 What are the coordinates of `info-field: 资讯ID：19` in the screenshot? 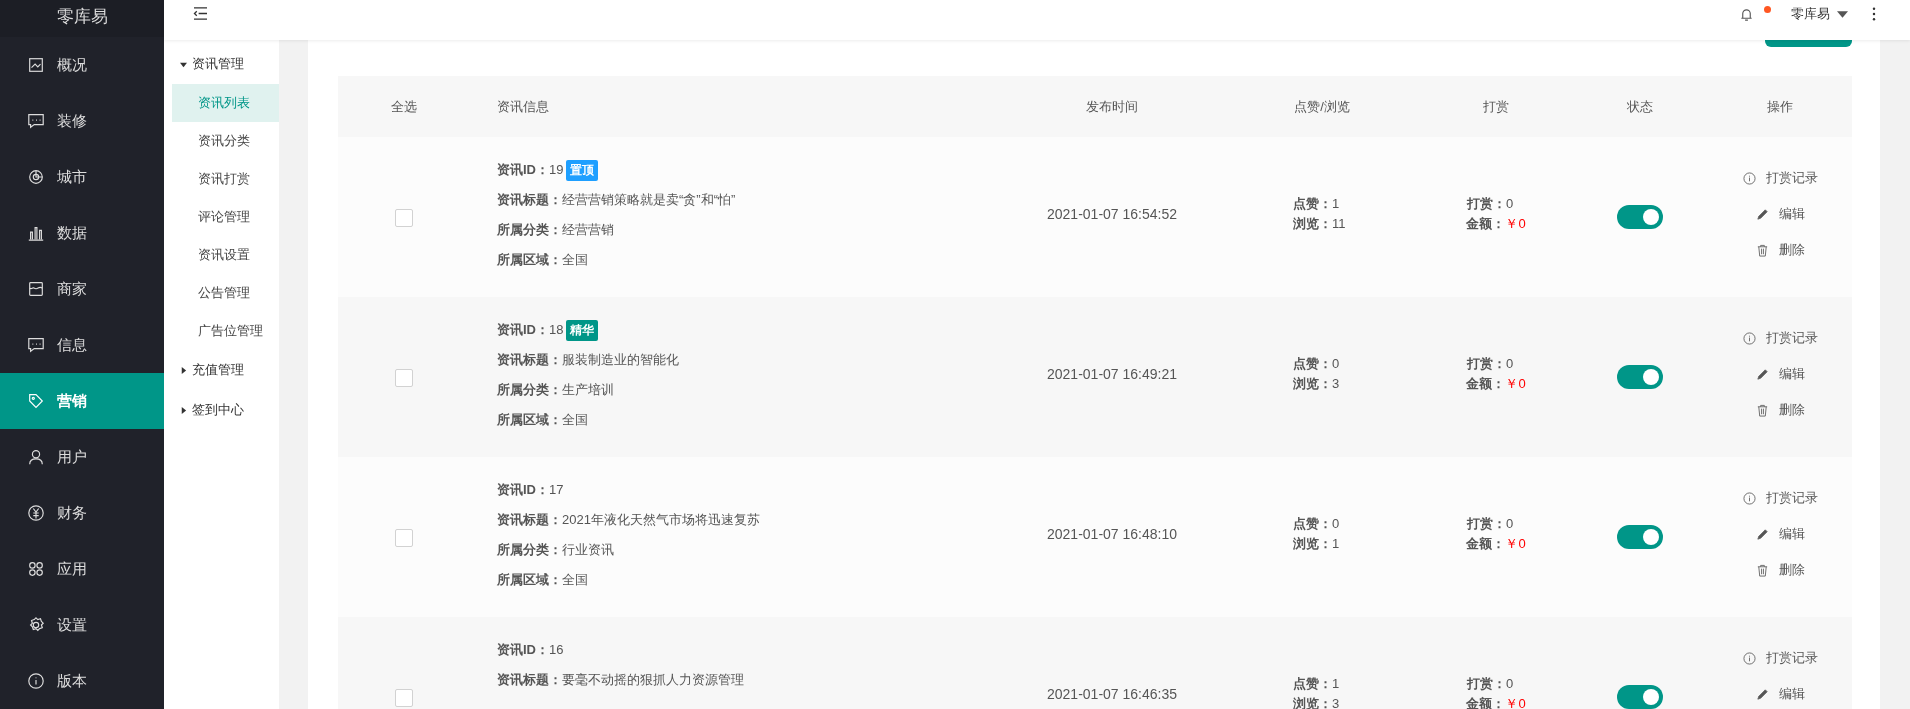 It's located at (530, 170).